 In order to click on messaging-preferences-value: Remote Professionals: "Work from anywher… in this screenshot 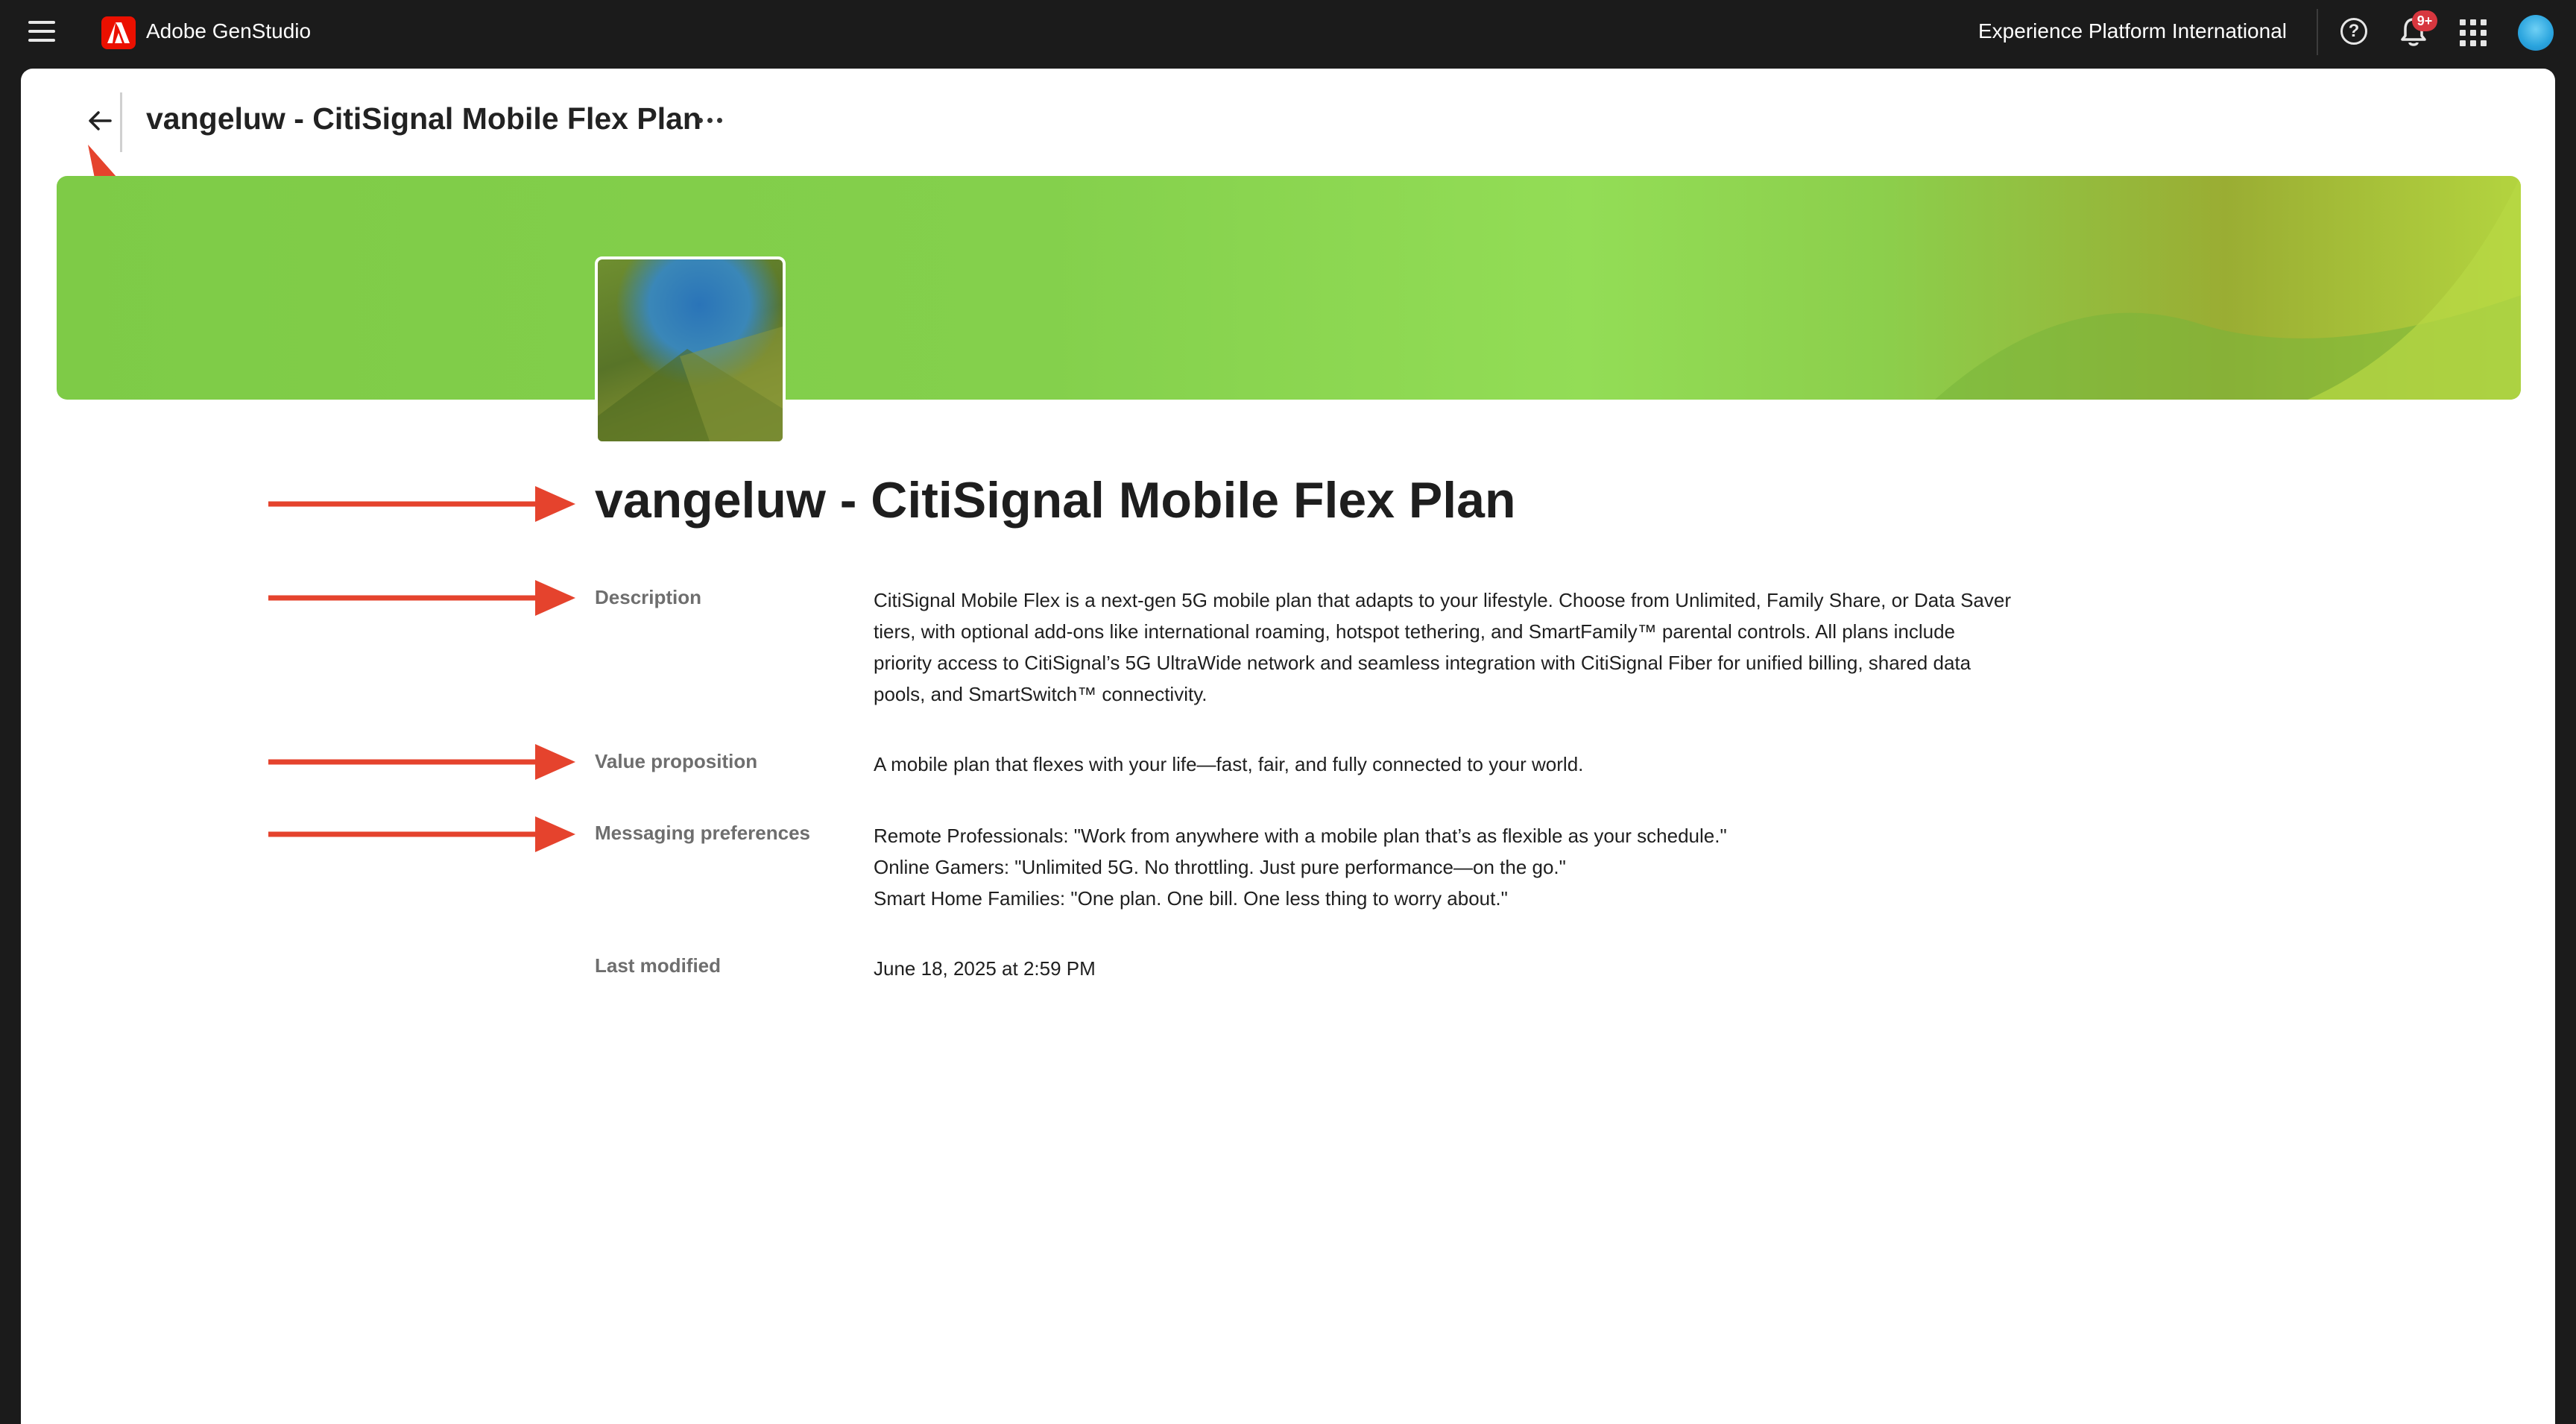, I will do `click(1440, 867)`.